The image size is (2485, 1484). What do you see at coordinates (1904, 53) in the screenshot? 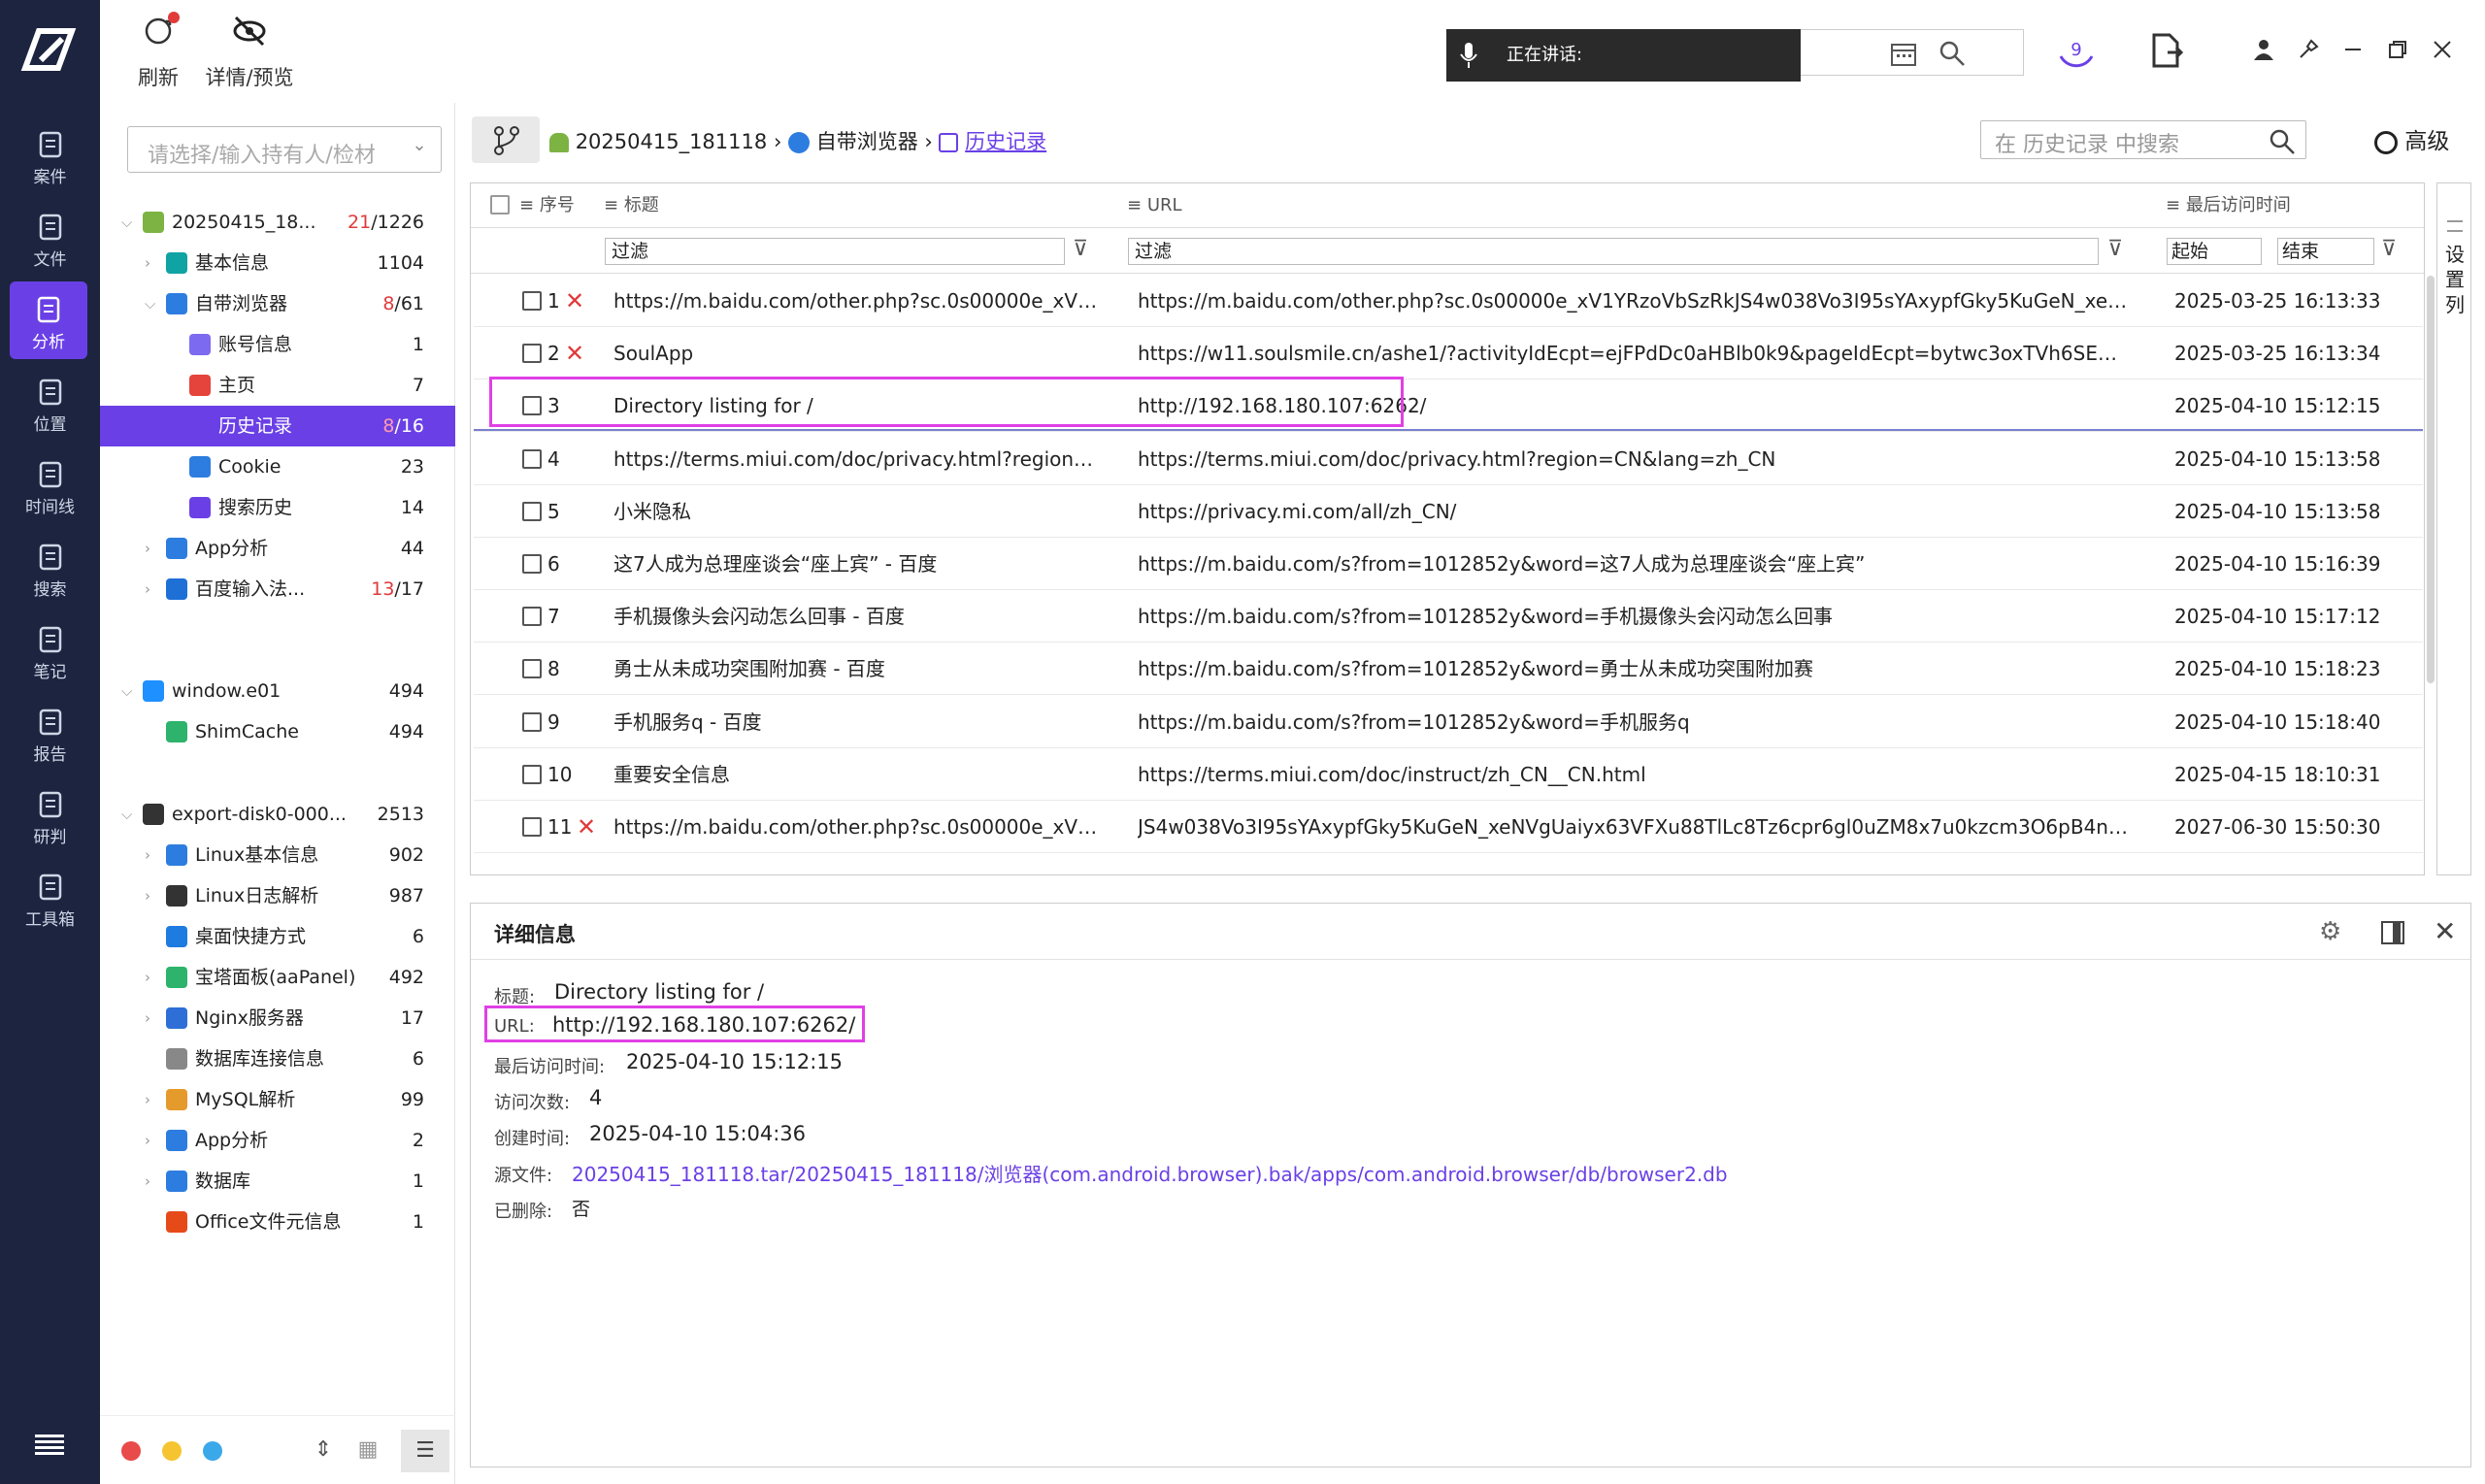
I see `calendar-icon` at bounding box center [1904, 53].